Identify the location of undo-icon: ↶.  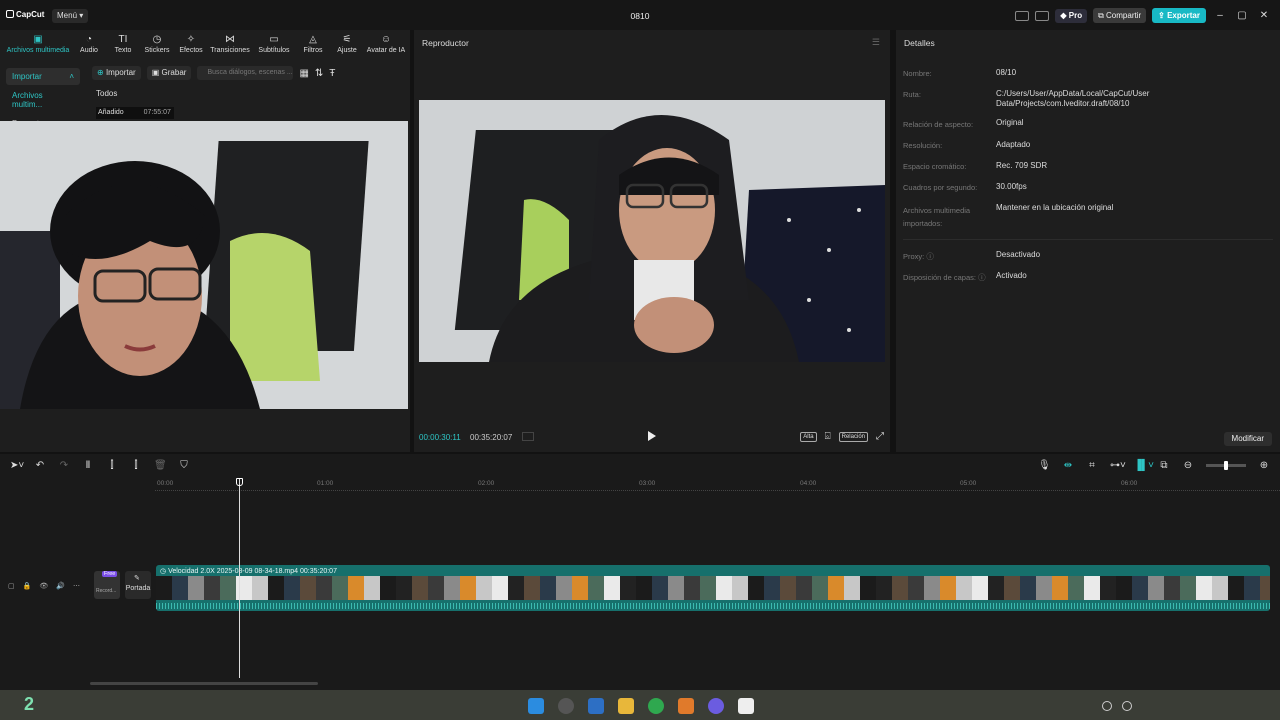
(40, 465).